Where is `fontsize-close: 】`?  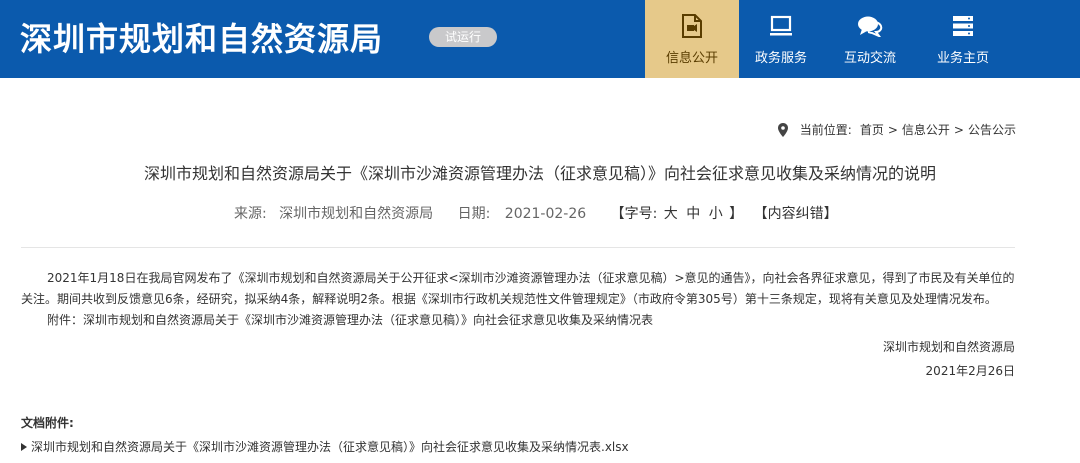
fontsize-close: 】 is located at coordinates (736, 214).